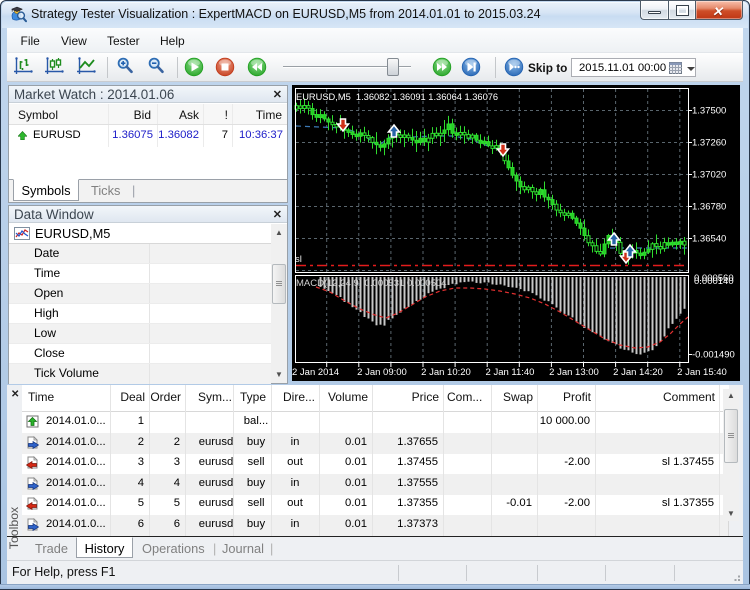  I want to click on svg-text: 2 Jan 10:20, so click(446, 372).